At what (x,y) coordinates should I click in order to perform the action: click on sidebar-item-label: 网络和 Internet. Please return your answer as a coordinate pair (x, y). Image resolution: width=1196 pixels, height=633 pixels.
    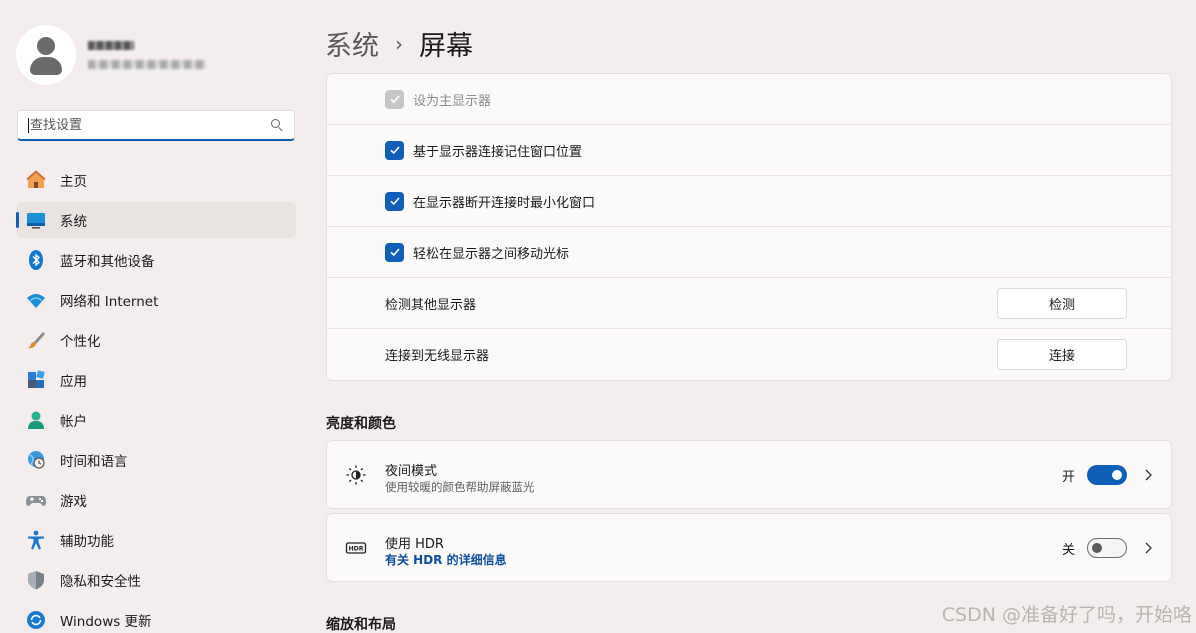
    Looking at the image, I should click on (109, 302).